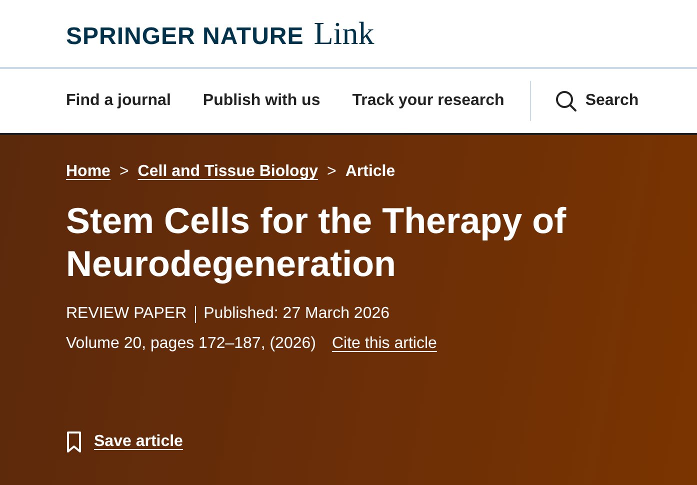 The height and width of the screenshot is (485, 697). I want to click on nav-link: Find a journal, so click(118, 101).